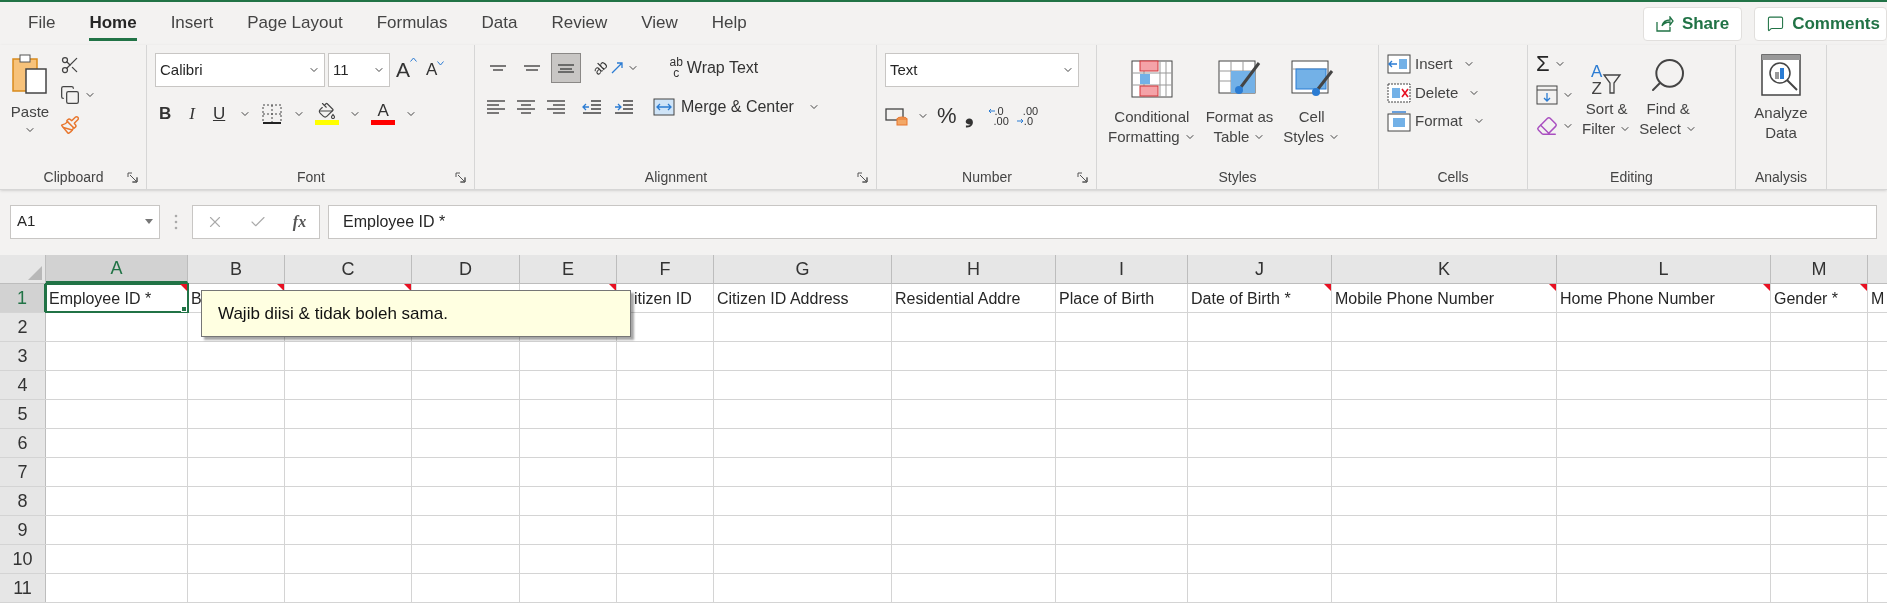  What do you see at coordinates (1781, 98) in the screenshot?
I see `analyze-data-button: Analyze Data` at bounding box center [1781, 98].